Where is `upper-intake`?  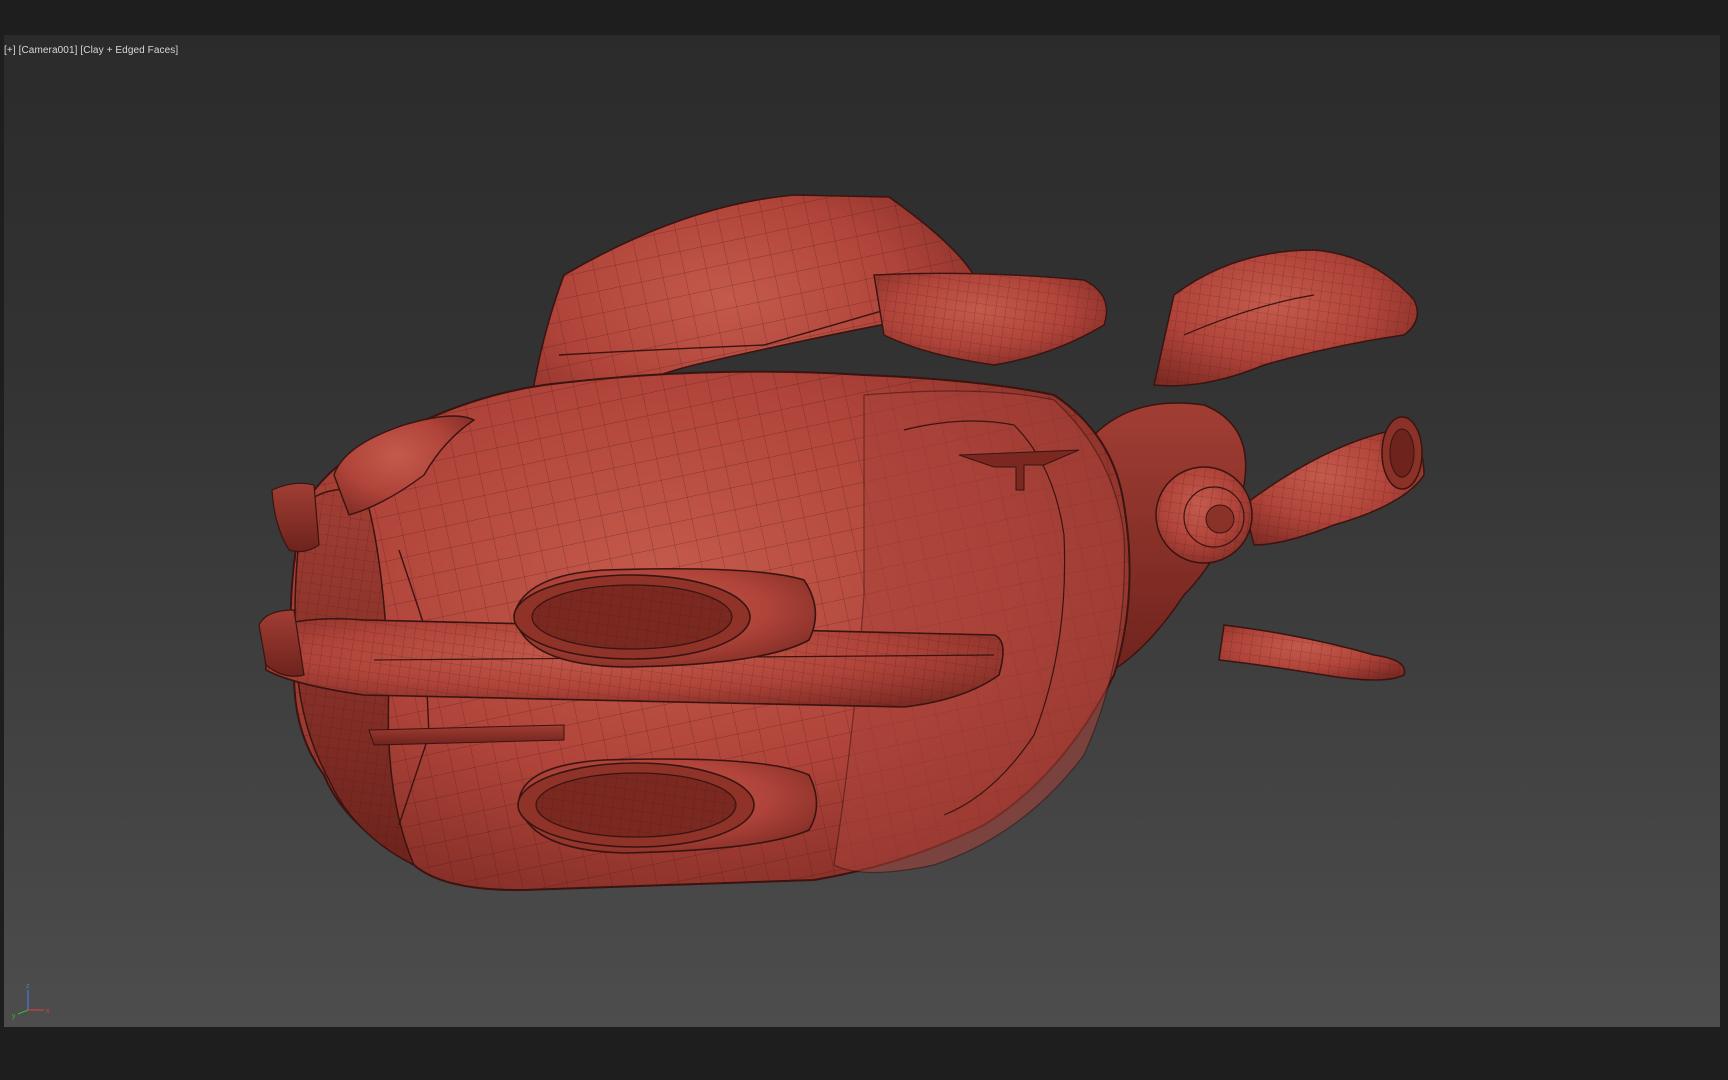 upper-intake is located at coordinates (665, 617).